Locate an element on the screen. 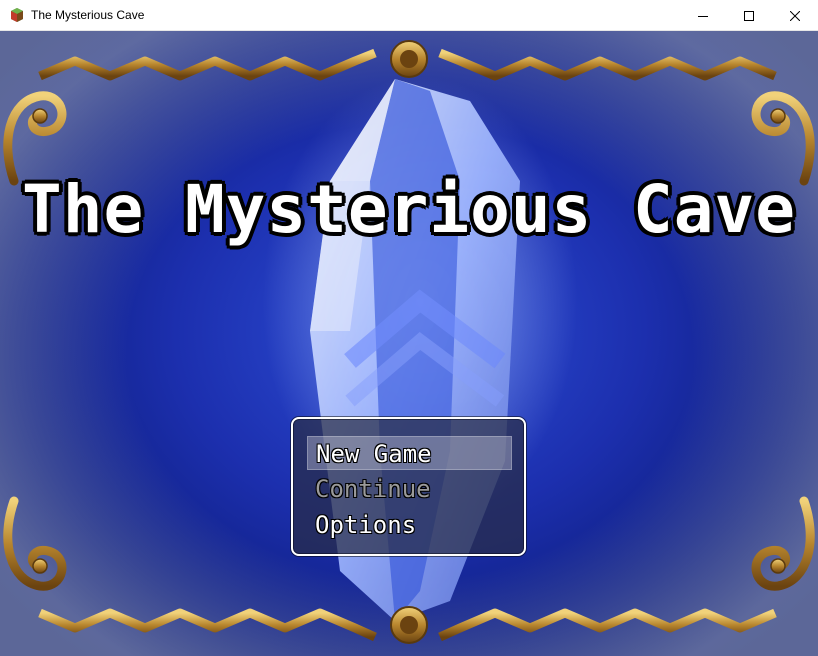 This screenshot has height=656, width=818. minimize-icon is located at coordinates (703, 16).